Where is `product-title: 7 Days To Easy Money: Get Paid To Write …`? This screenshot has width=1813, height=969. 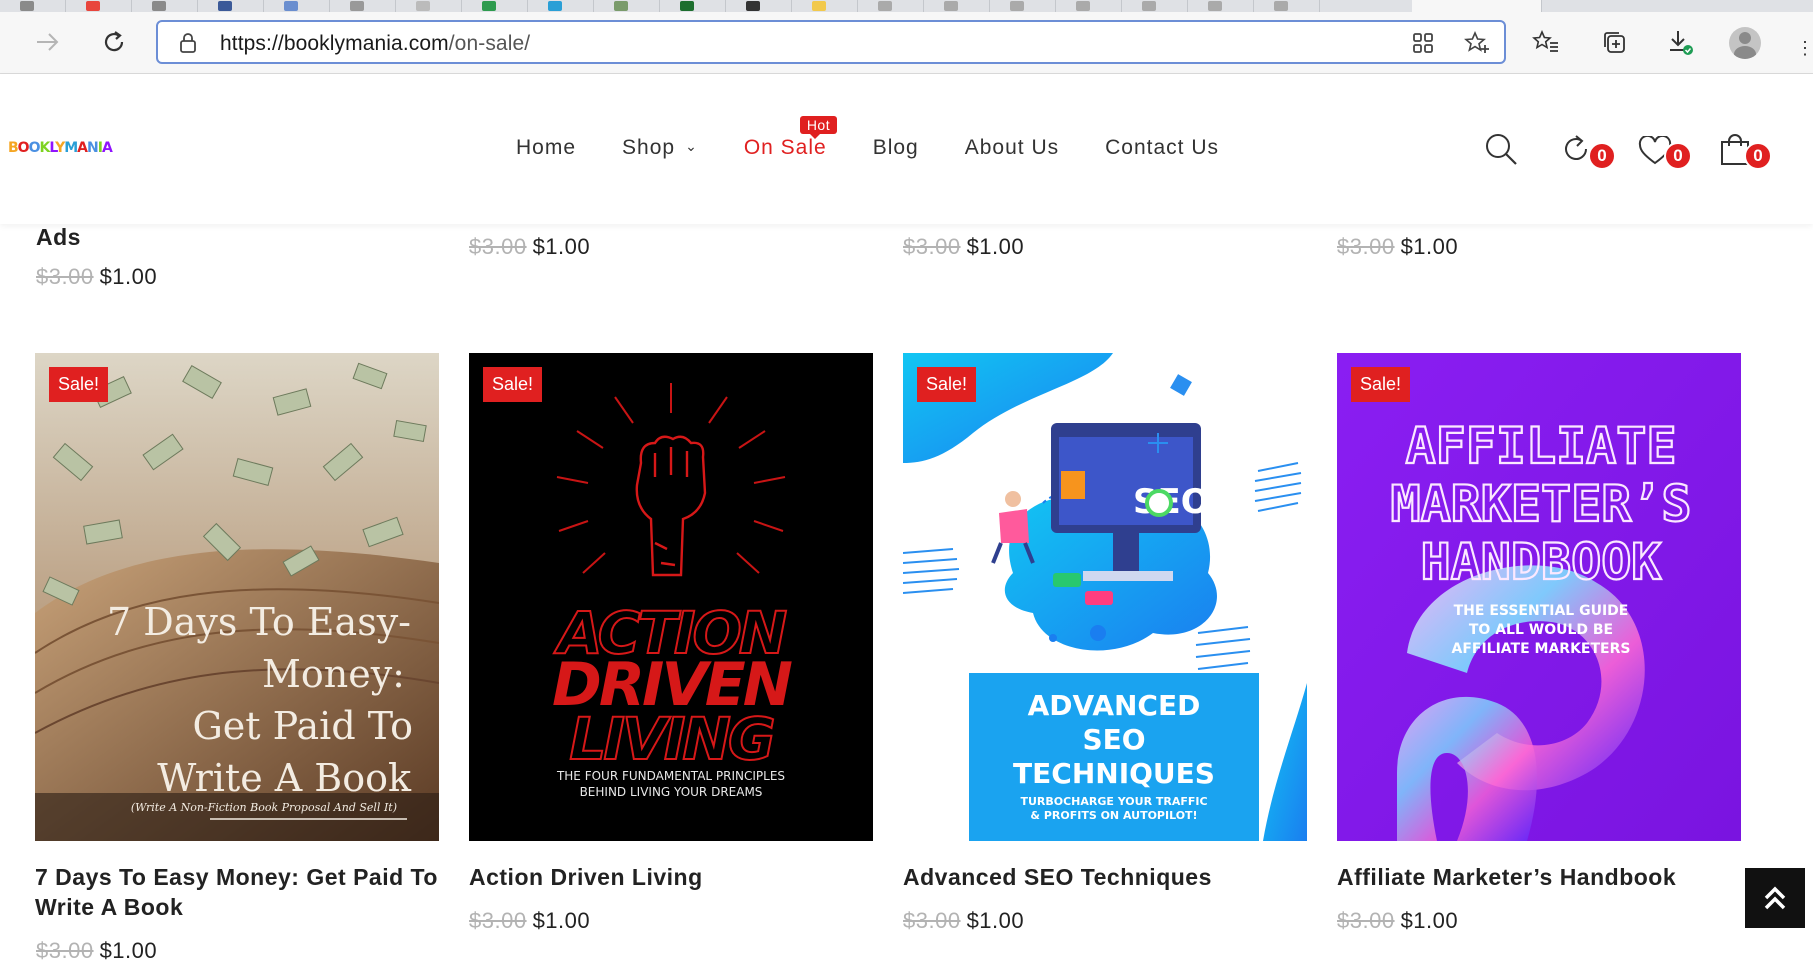
product-title: 7 Days To Easy Money: Get Paid To Write … is located at coordinates (240, 892).